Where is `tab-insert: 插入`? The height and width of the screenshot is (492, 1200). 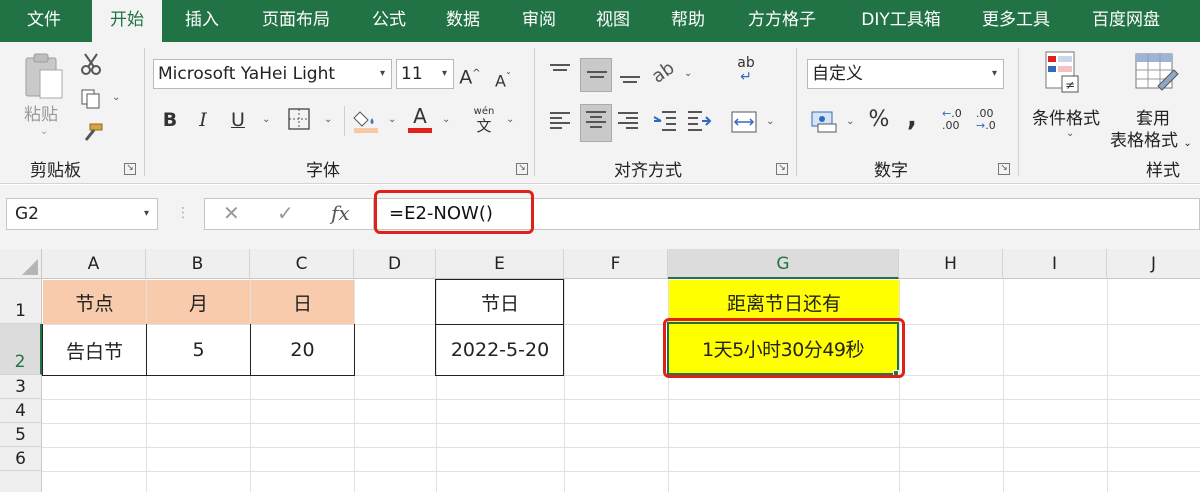
tab-insert: 插入 is located at coordinates (202, 21).